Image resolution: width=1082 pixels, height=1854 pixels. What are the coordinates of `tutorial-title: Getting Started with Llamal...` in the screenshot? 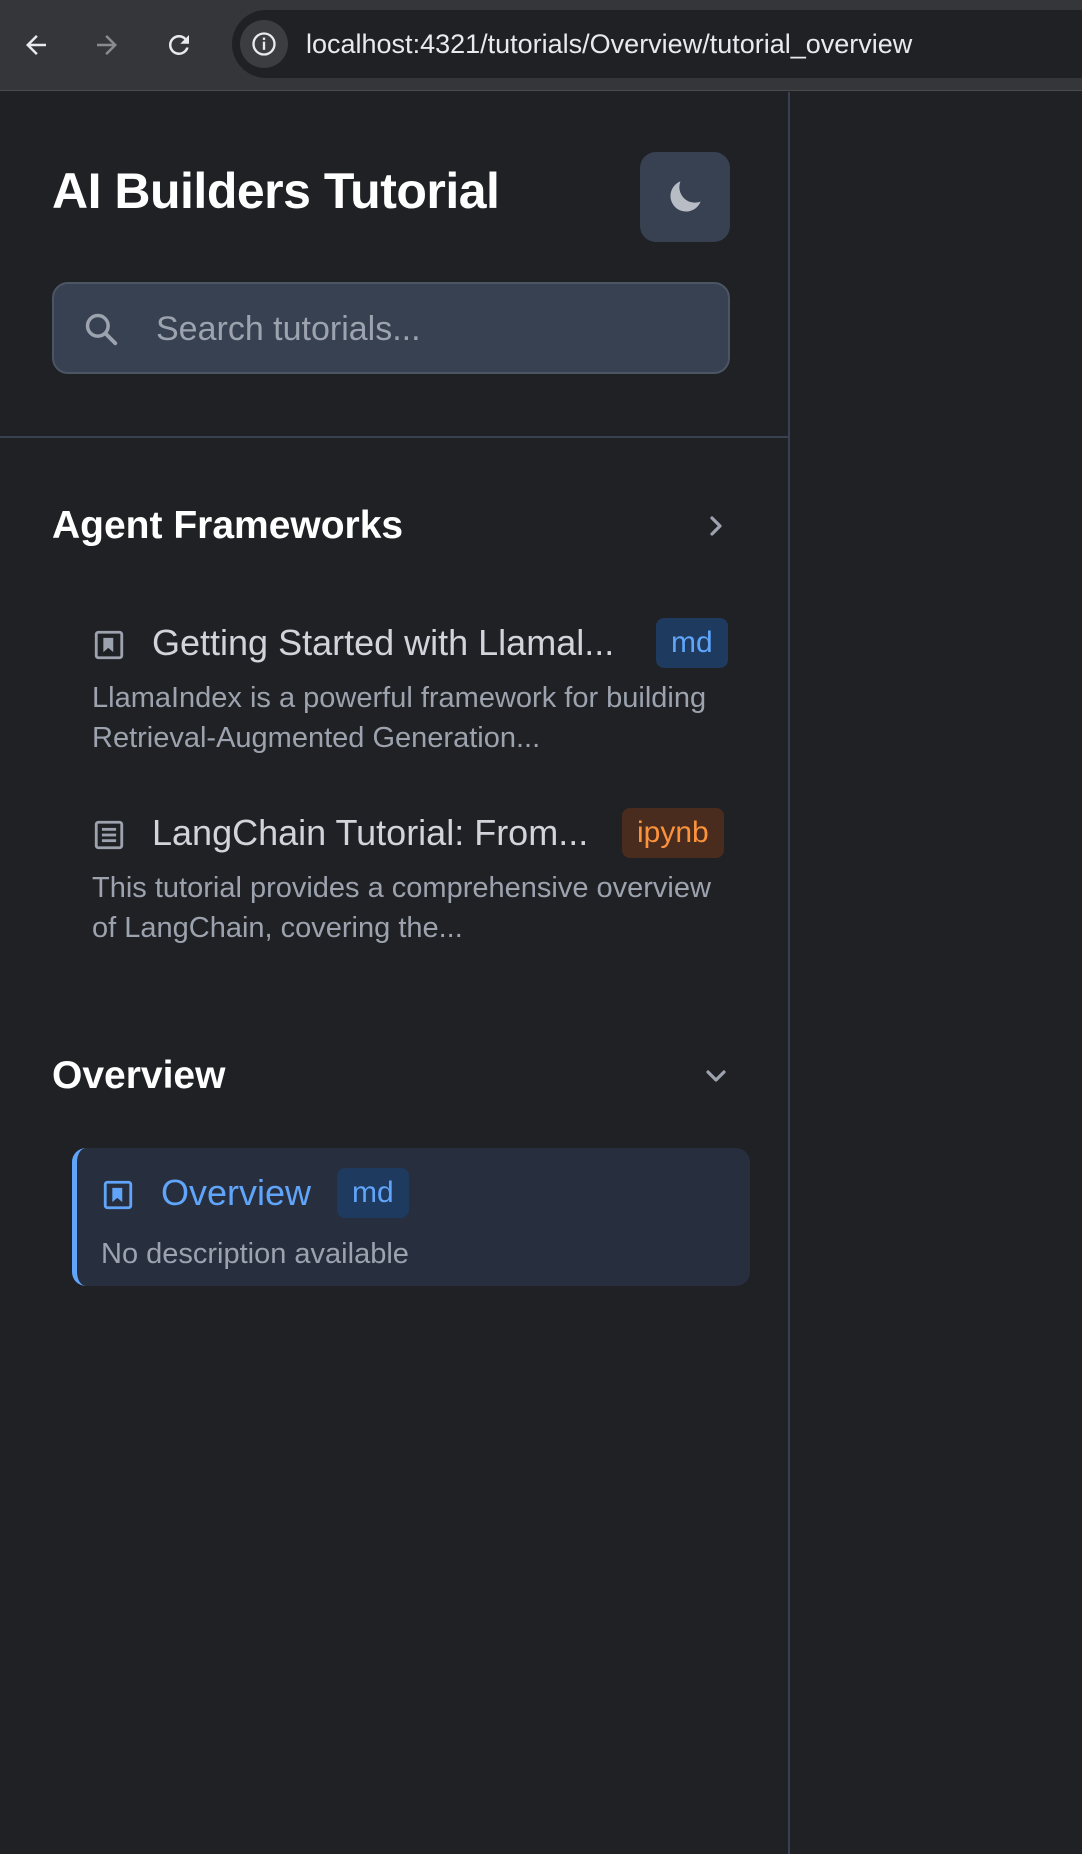 It's located at (383, 642).